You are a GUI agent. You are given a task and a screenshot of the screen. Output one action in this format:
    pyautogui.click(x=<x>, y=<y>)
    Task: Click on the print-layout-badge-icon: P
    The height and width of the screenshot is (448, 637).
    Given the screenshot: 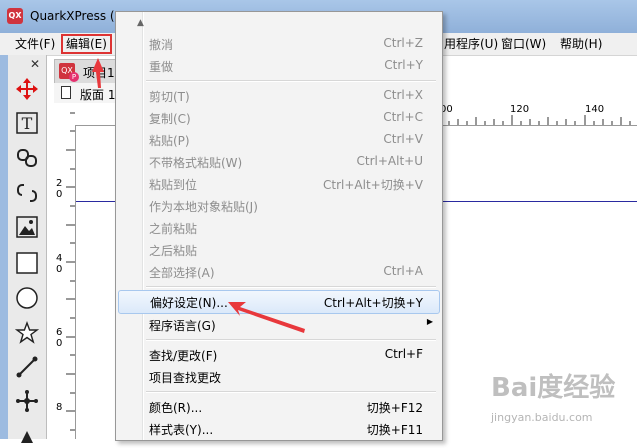 What is the action you would take?
    pyautogui.click(x=74, y=77)
    